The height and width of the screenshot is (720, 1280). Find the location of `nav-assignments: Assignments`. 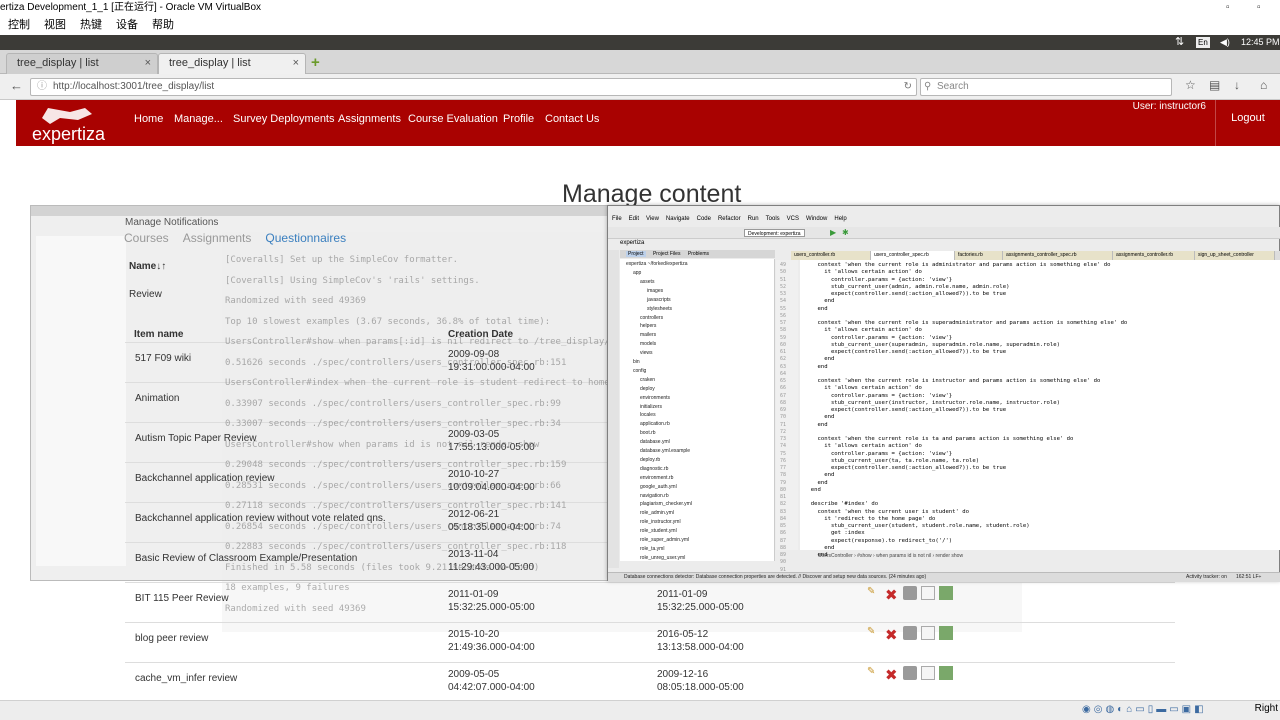

nav-assignments: Assignments is located at coordinates (369, 119).